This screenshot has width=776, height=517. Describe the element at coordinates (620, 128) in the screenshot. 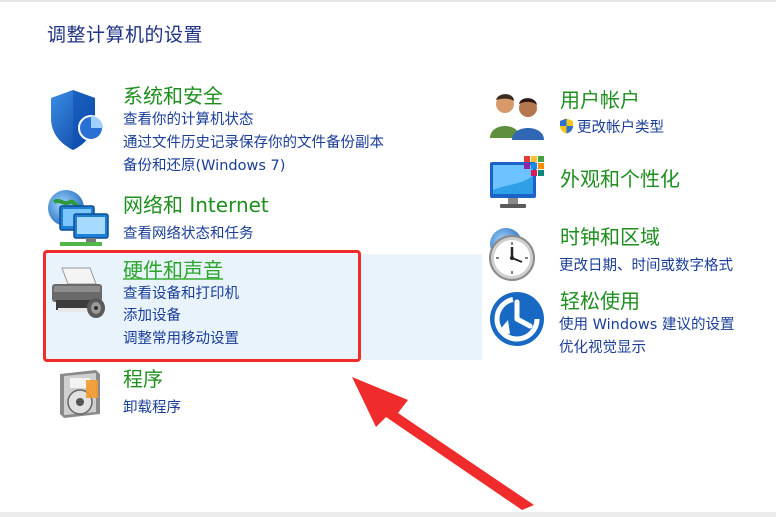

I see `link-change-account-type-label: 更改帐户类型` at that location.